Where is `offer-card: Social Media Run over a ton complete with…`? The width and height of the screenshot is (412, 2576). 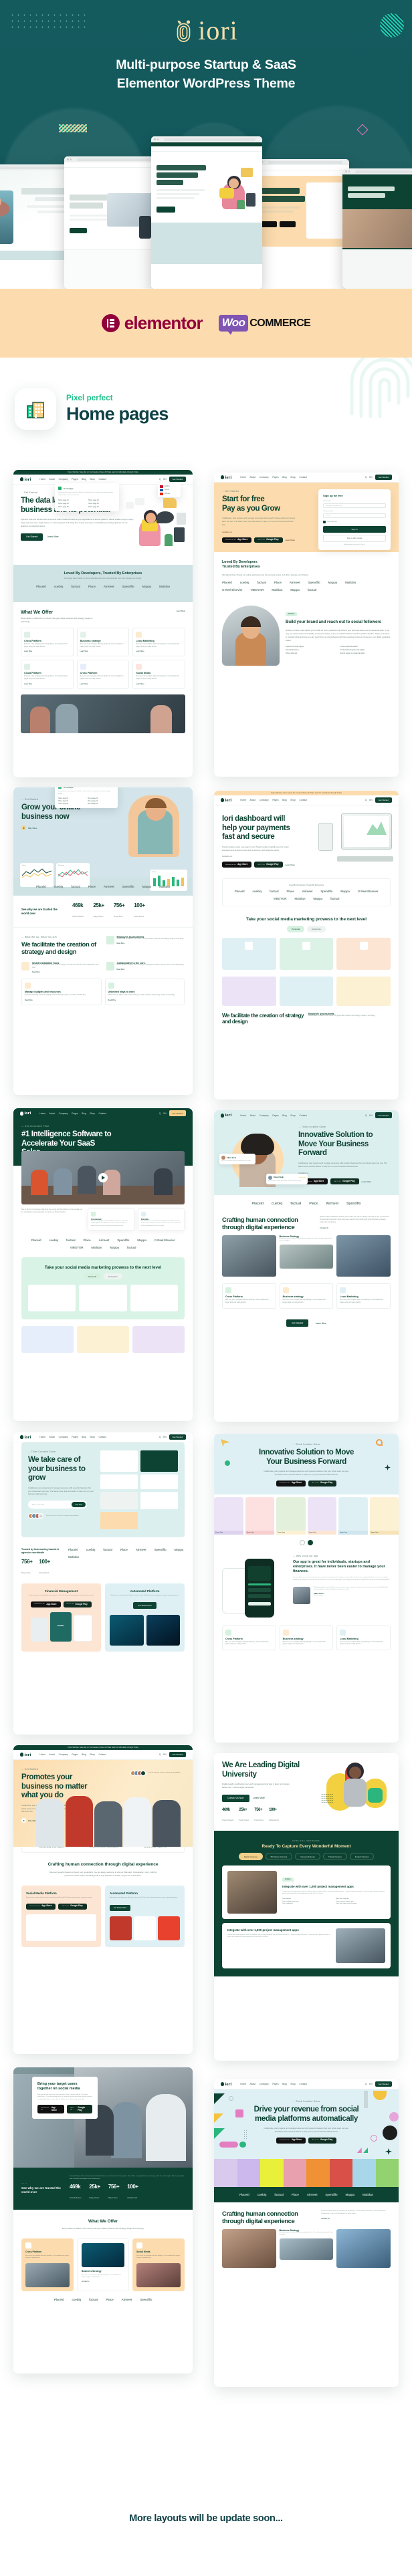 offer-card: Social Media Run over a ton complete with… is located at coordinates (158, 674).